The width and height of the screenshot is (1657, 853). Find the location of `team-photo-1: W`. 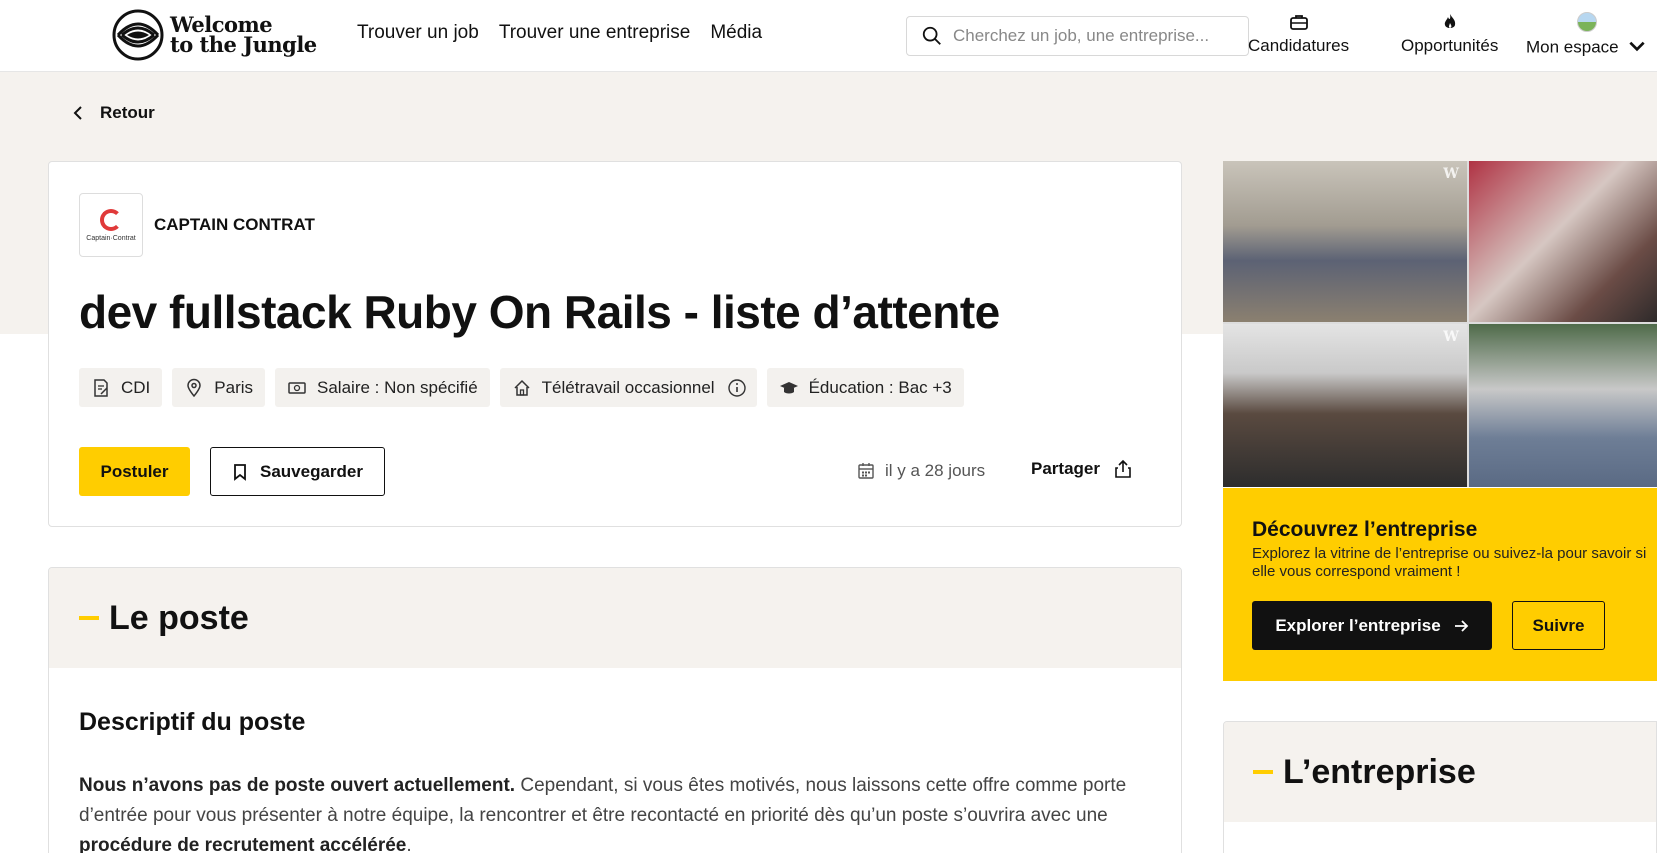

team-photo-1: W is located at coordinates (1345, 241).